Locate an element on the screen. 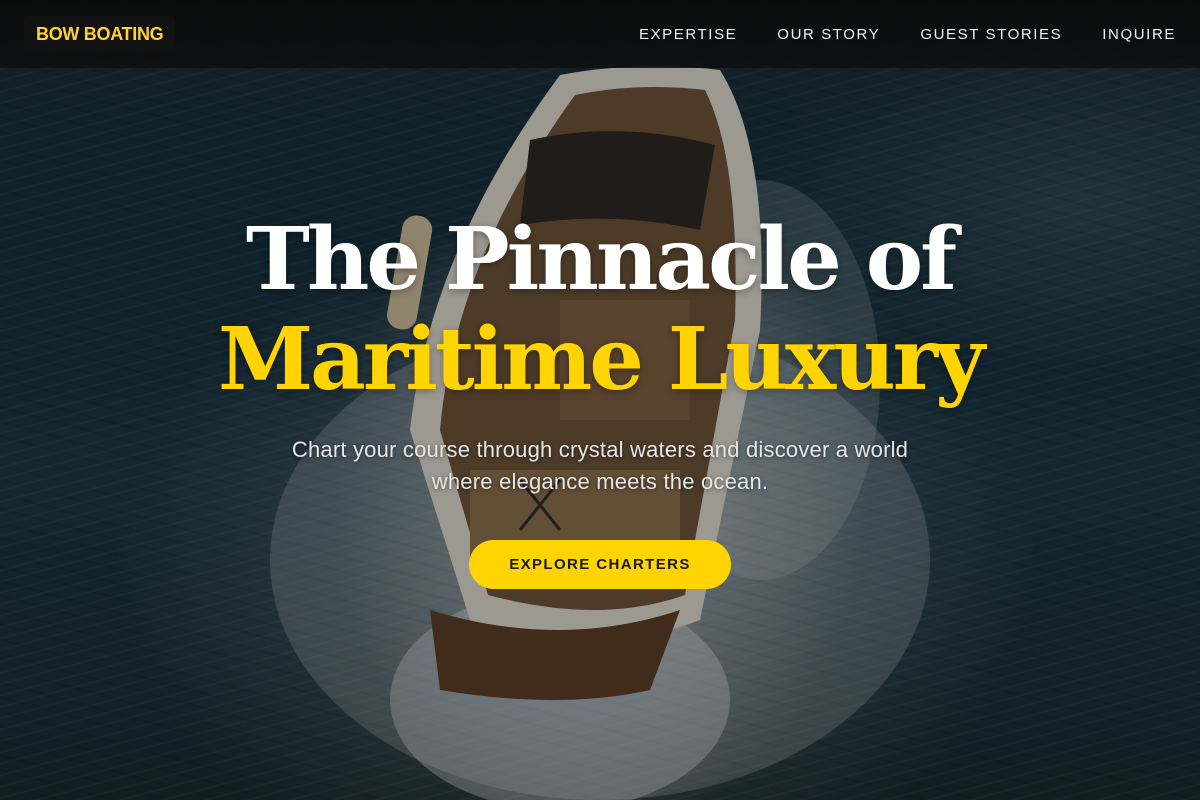  hero-headline-line1: The Pinnacle of is located at coordinates (601, 259).